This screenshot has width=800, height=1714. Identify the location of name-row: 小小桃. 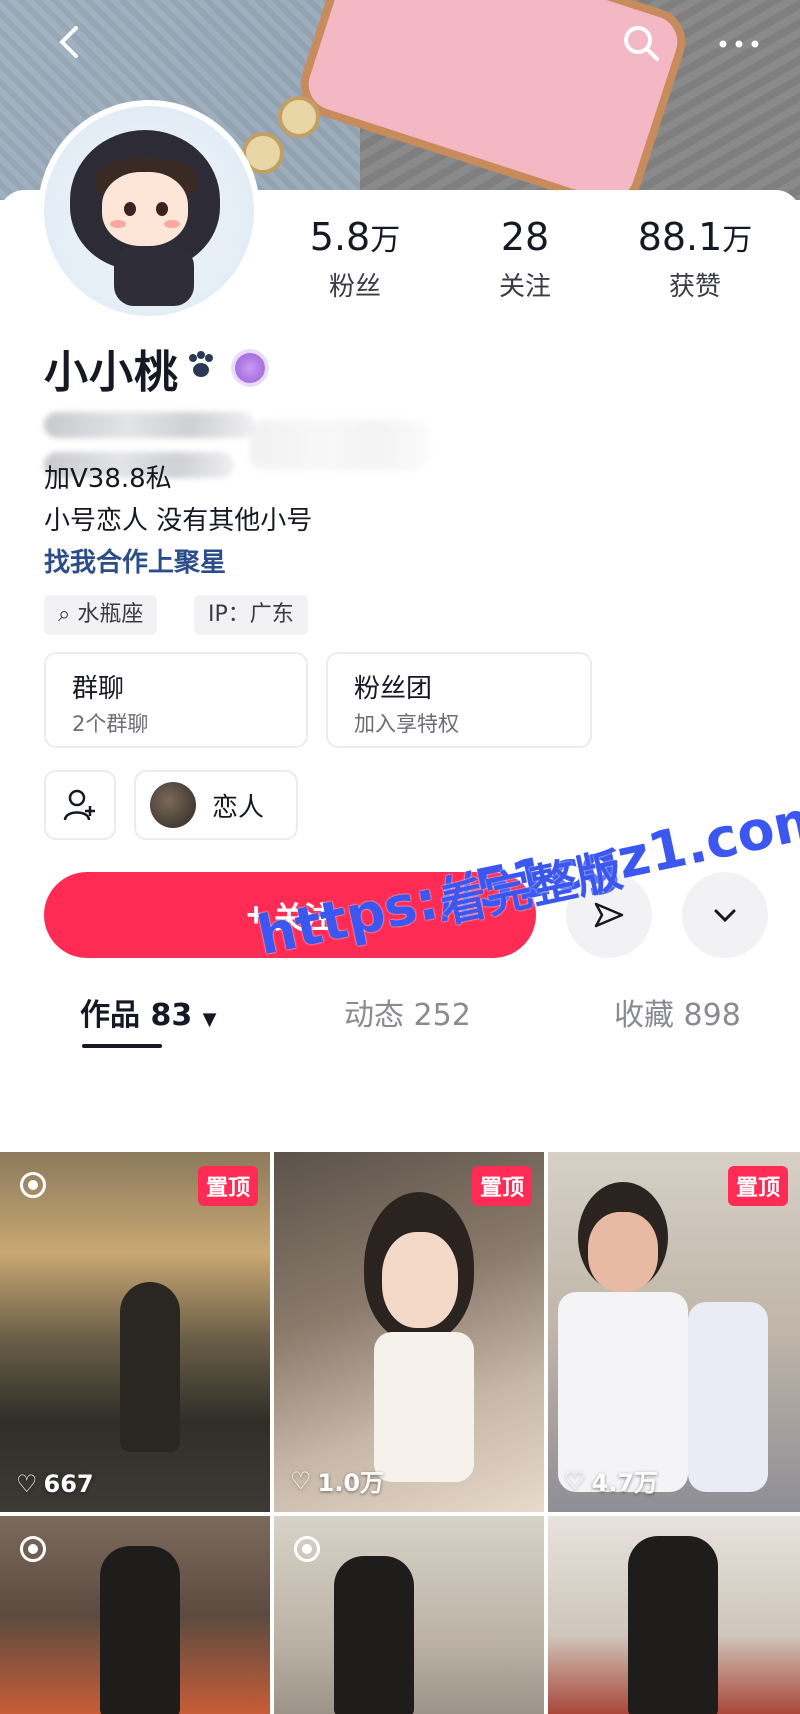
(154, 369).